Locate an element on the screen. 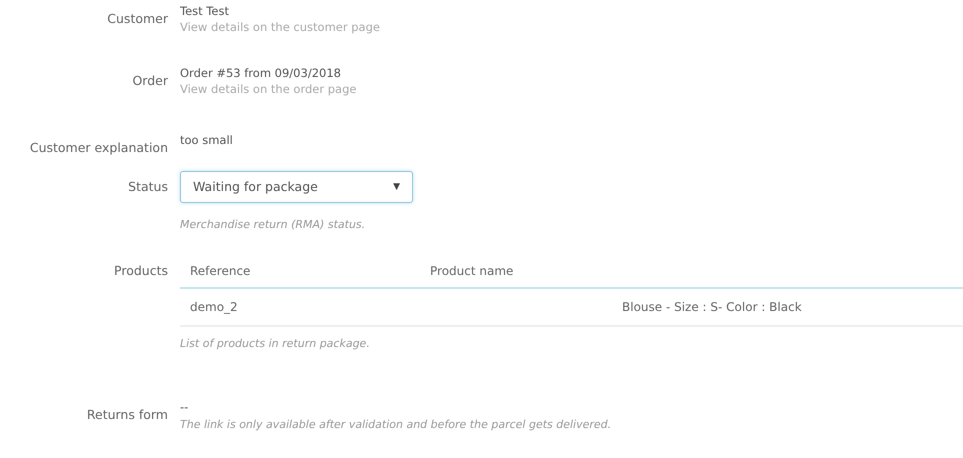 Image resolution: width=963 pixels, height=458 pixels. field-label: Customer explanation is located at coordinates (98, 147).